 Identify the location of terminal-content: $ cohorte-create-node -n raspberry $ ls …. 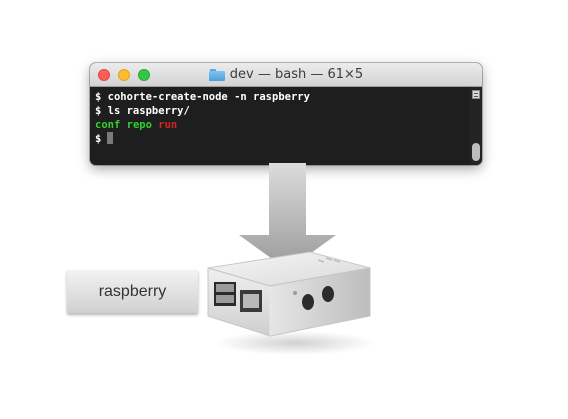
(286, 126).